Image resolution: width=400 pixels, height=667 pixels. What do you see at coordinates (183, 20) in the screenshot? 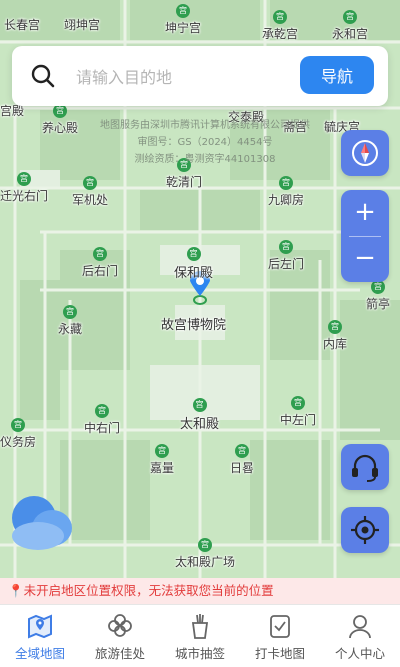
I see `place-kunning-gong: 宫坤宁宫` at bounding box center [183, 20].